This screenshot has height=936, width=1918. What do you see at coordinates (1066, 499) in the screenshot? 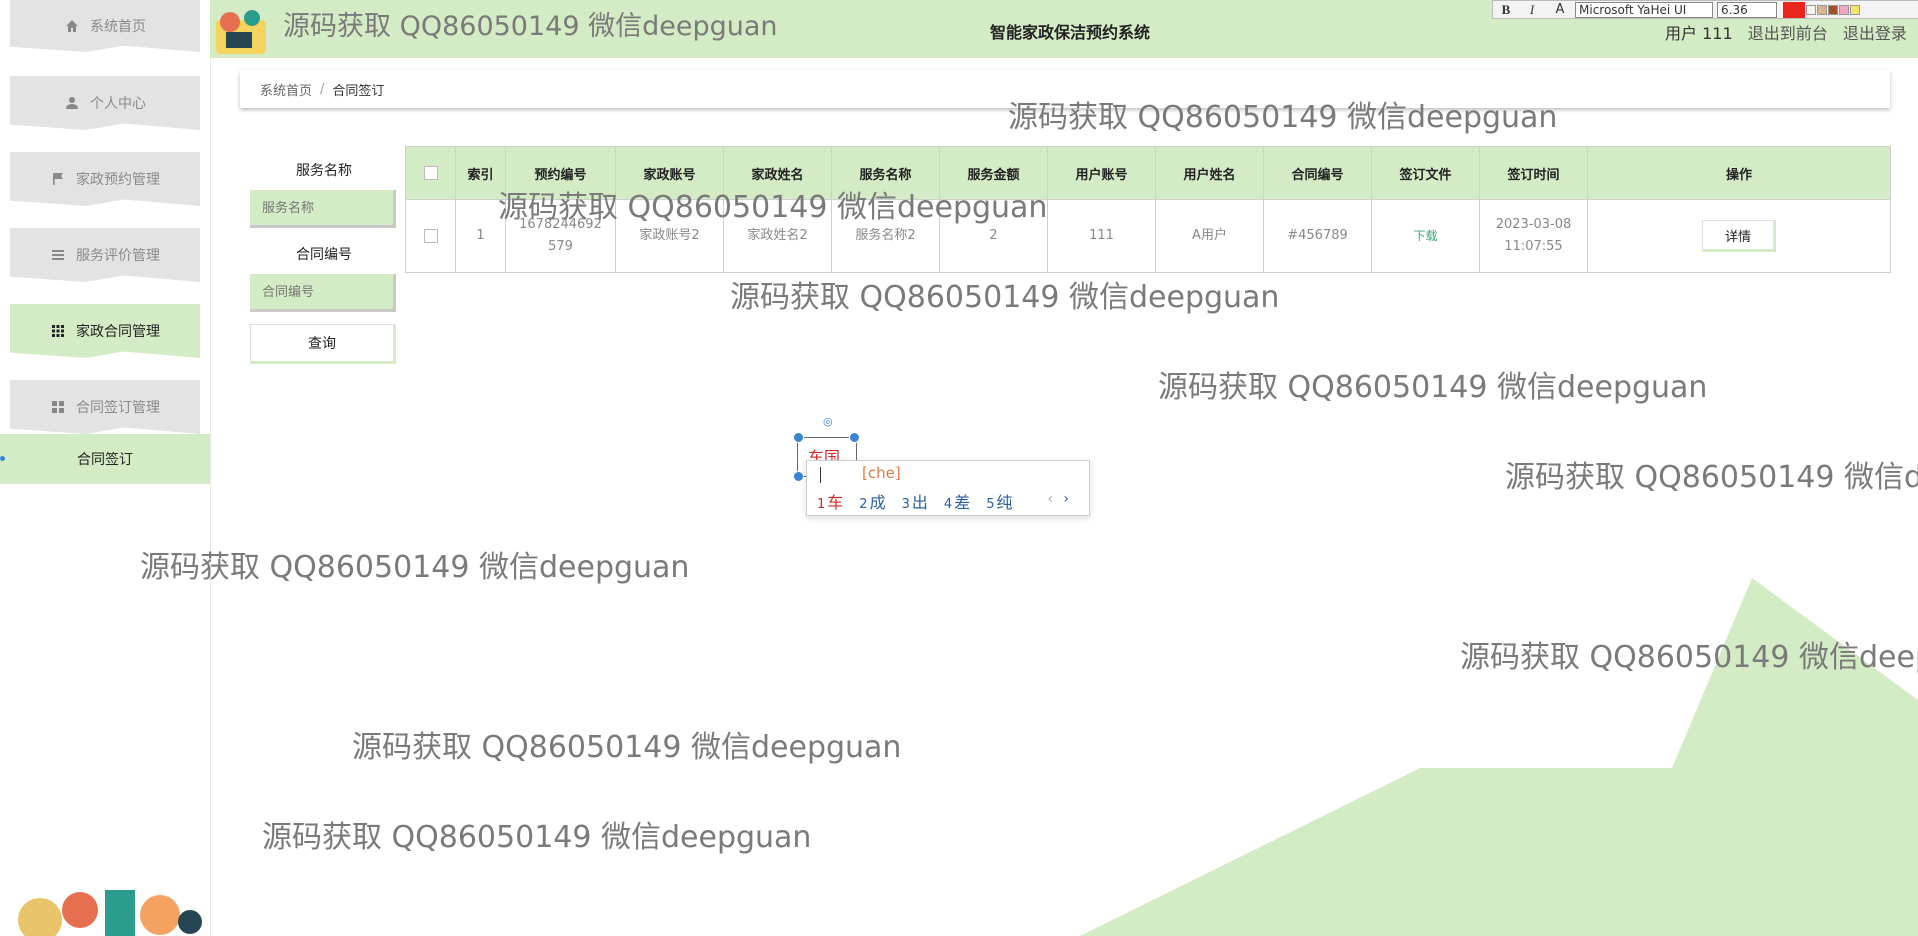
I see `ime-next-icon: ›` at bounding box center [1066, 499].